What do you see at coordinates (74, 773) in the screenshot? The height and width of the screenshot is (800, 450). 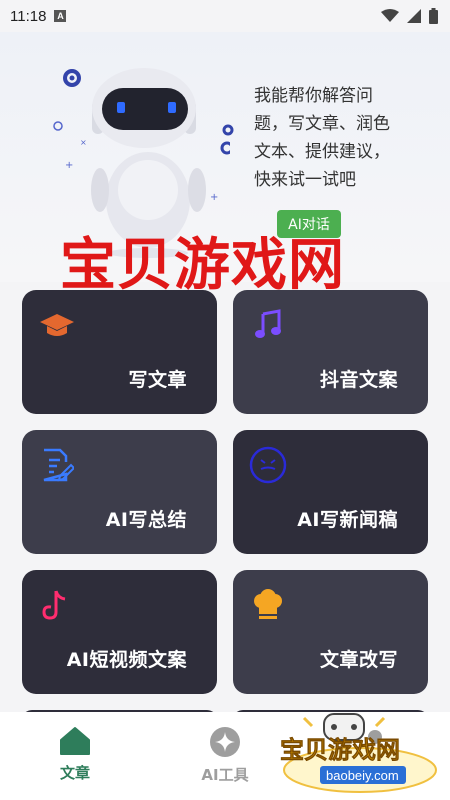 I see `tab-label: 文章` at bounding box center [74, 773].